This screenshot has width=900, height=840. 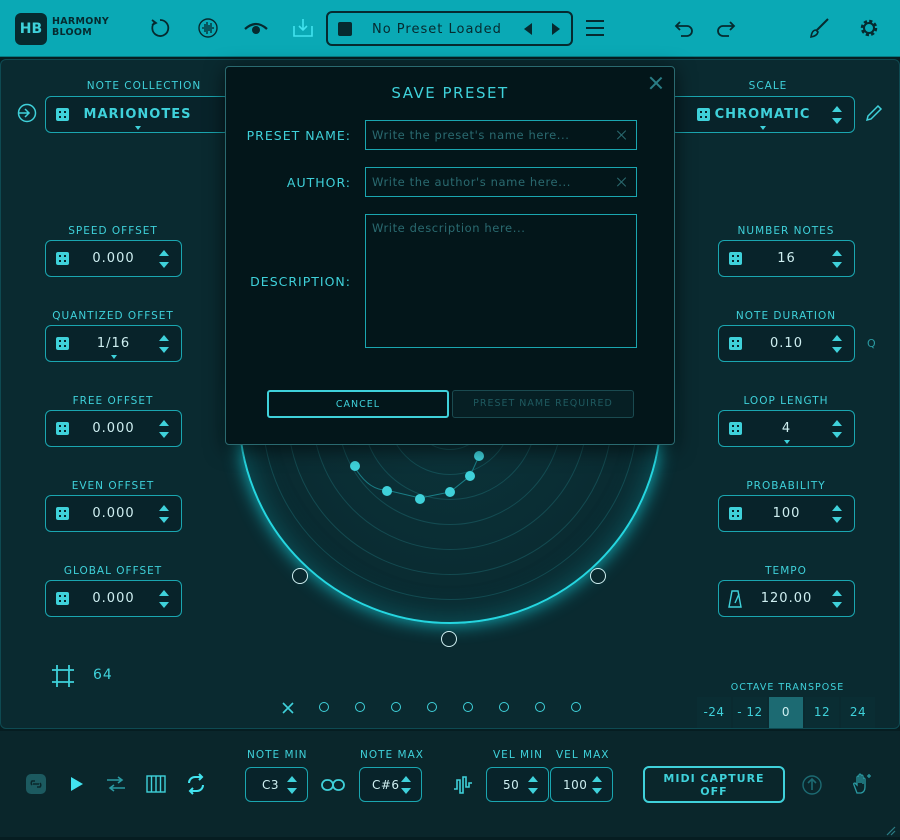 I want to click on quantize-toggle: Q, so click(x=871, y=343).